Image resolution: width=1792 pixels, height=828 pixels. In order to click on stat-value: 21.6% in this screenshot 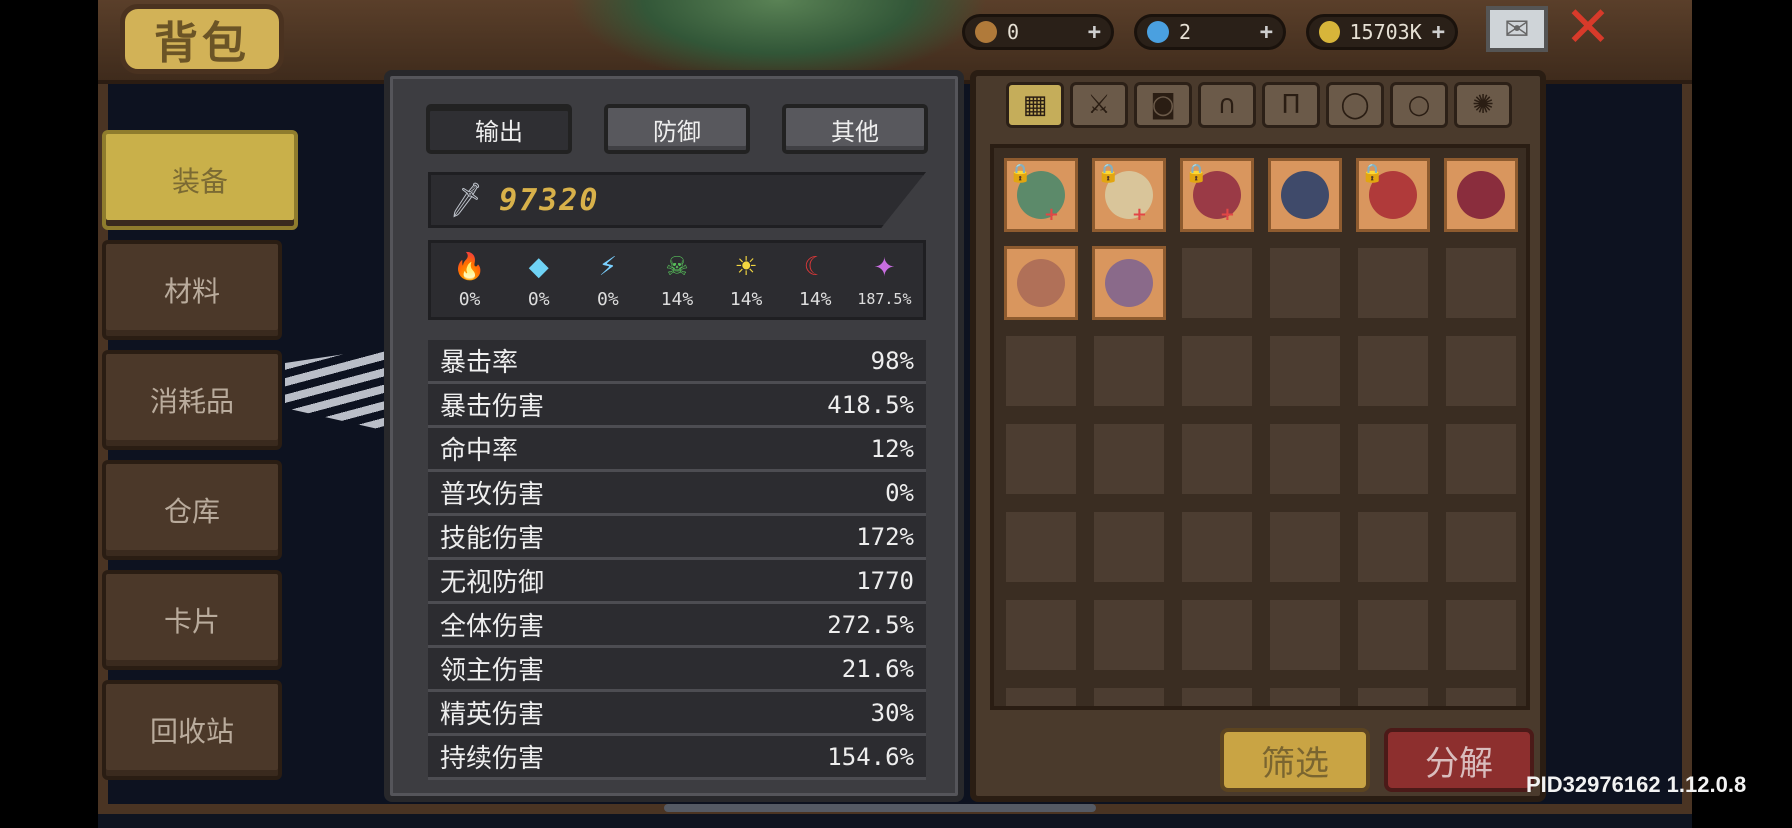, I will do `click(877, 668)`.